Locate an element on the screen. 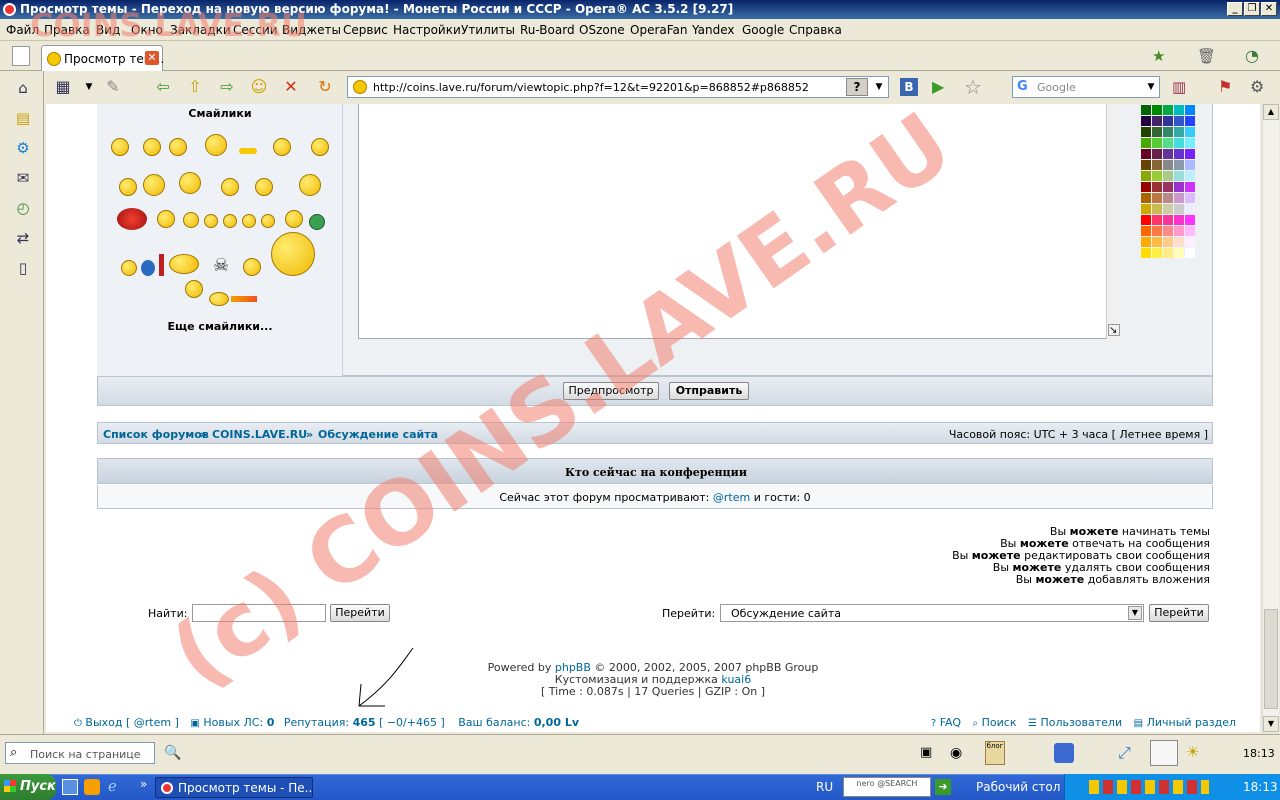 This screenshot has height=800, width=1280. quicklaunch-chevron: » is located at coordinates (143, 784).